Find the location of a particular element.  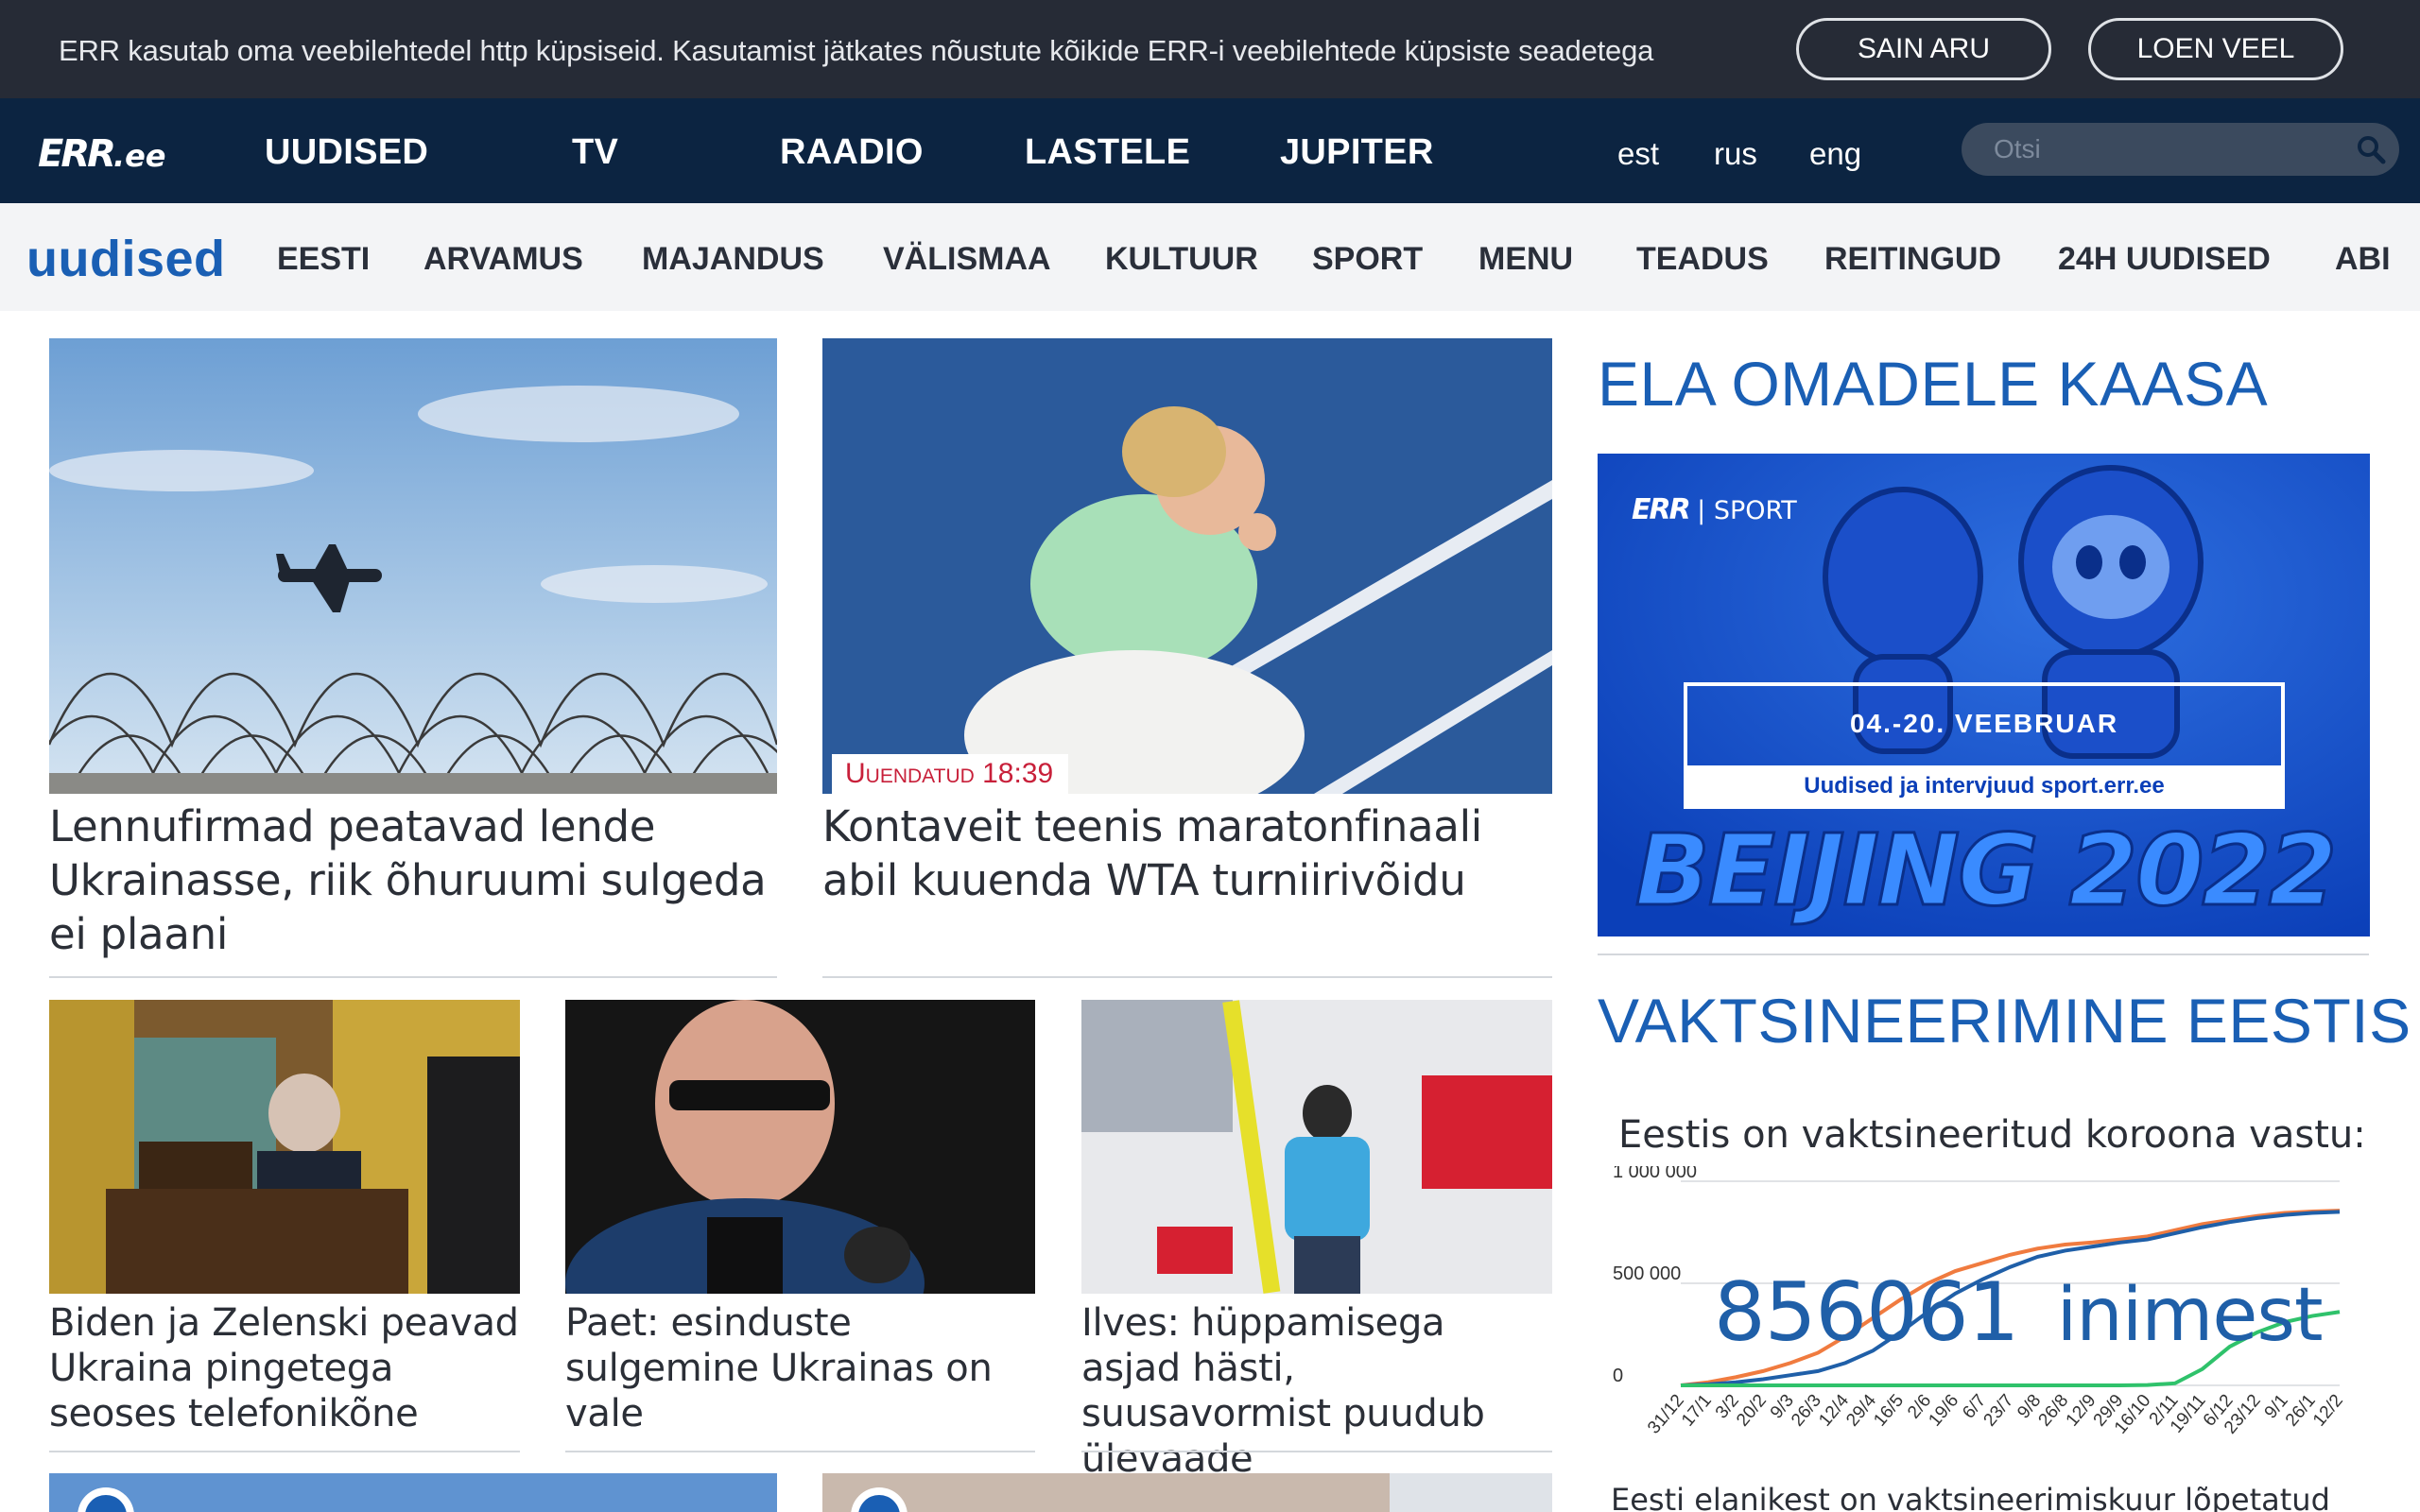

read-more-button: LOEN VEEL is located at coordinates (2215, 49).